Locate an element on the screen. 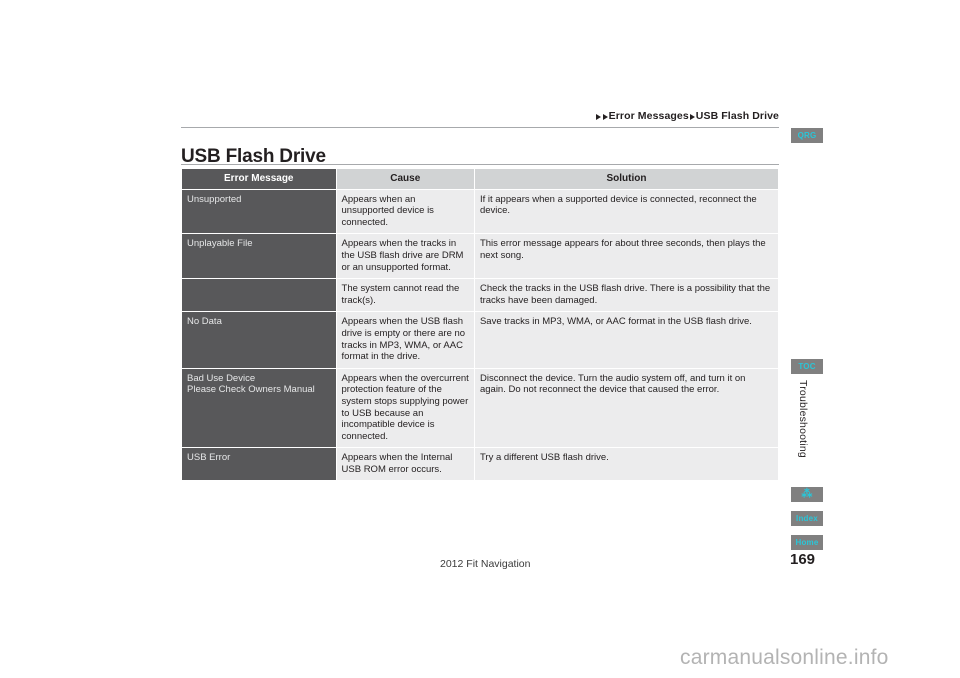 This screenshot has width=960, height=678. cell-cause: The system cannot read the track(s). is located at coordinates (405, 295).